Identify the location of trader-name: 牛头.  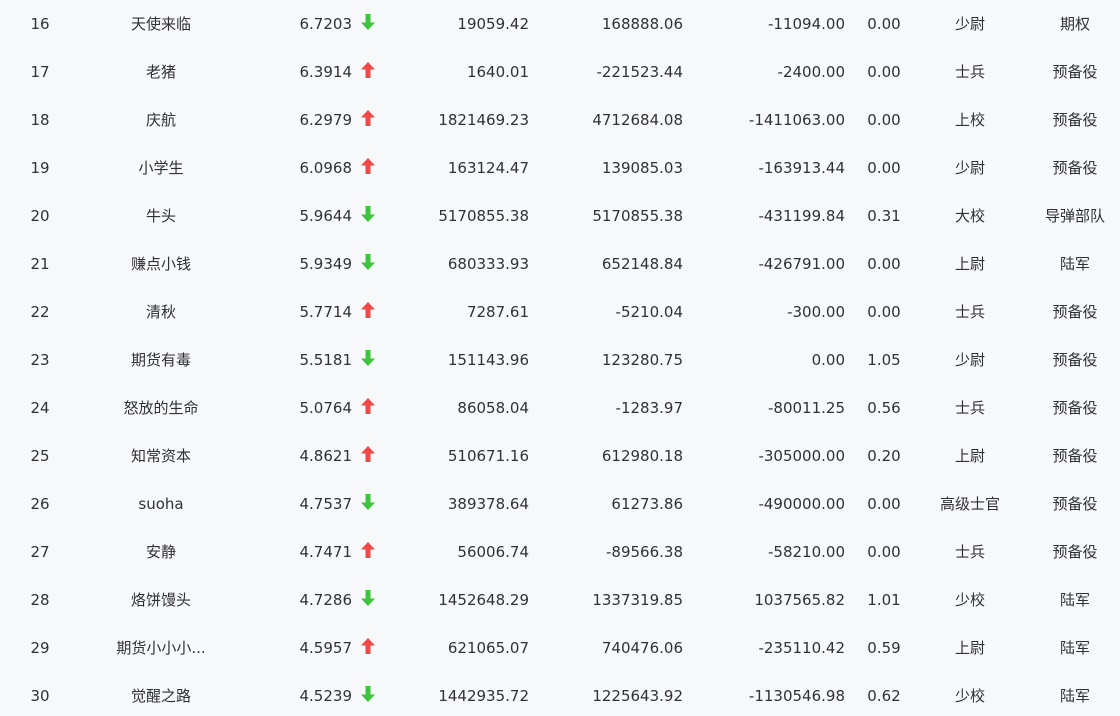
(160, 216).